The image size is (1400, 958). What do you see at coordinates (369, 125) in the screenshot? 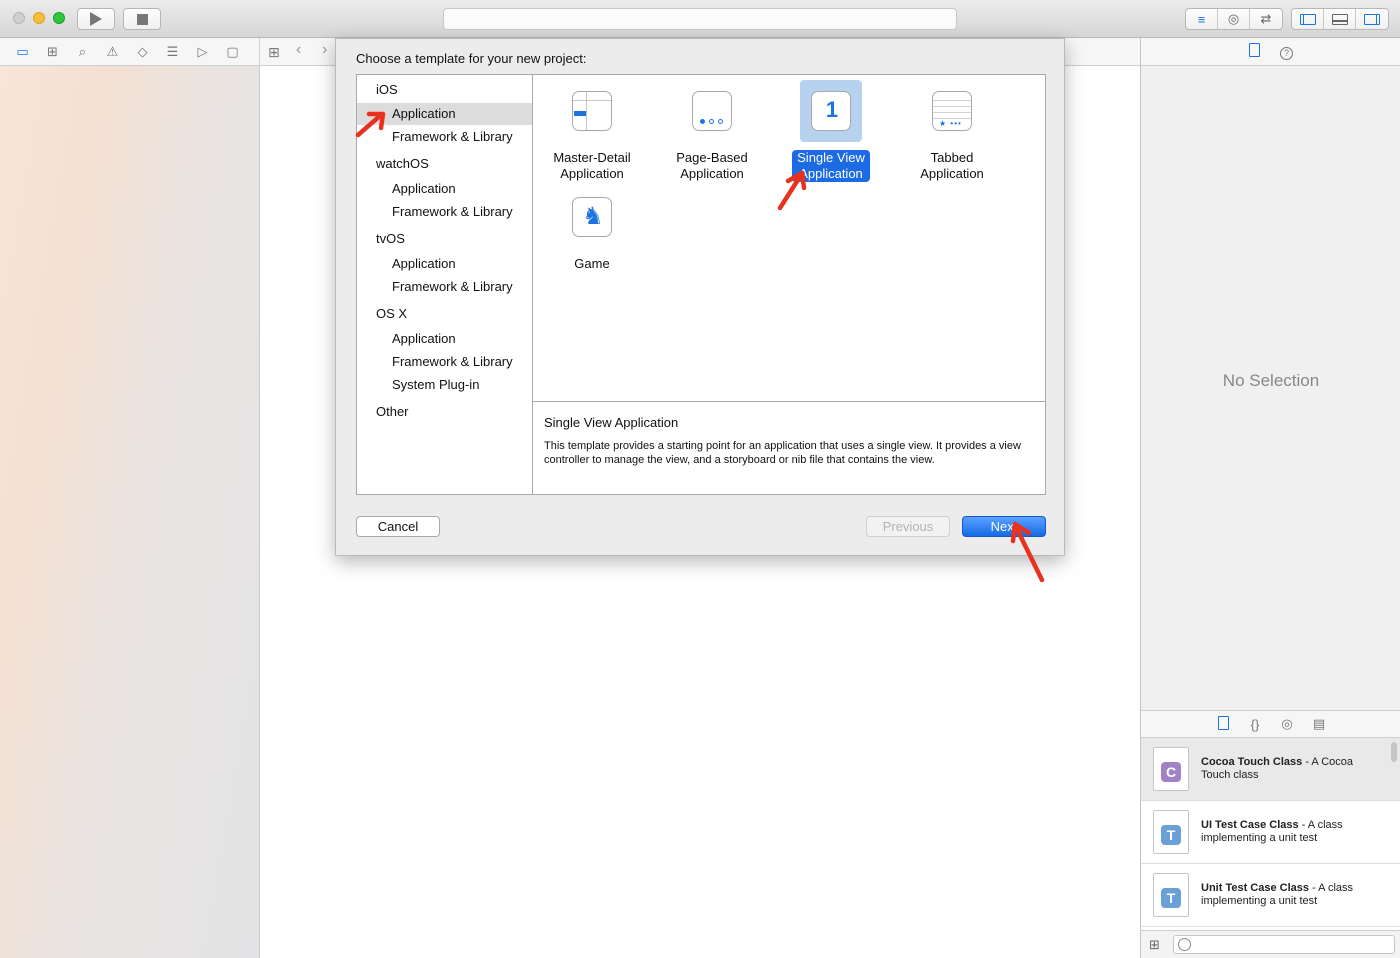
I see `annotation-arrow-application` at bounding box center [369, 125].